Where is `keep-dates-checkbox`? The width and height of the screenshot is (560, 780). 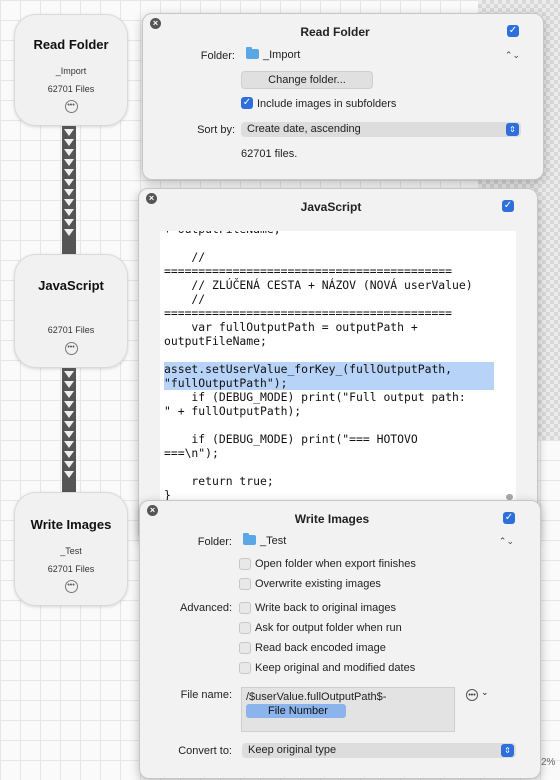 keep-dates-checkbox is located at coordinates (245, 668).